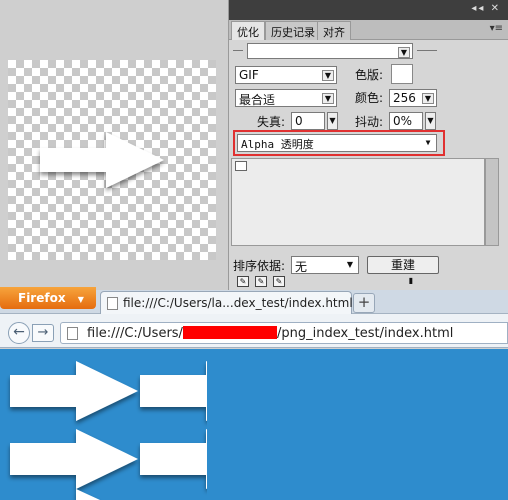  I want to click on new-color-icon: ▮, so click(411, 281).